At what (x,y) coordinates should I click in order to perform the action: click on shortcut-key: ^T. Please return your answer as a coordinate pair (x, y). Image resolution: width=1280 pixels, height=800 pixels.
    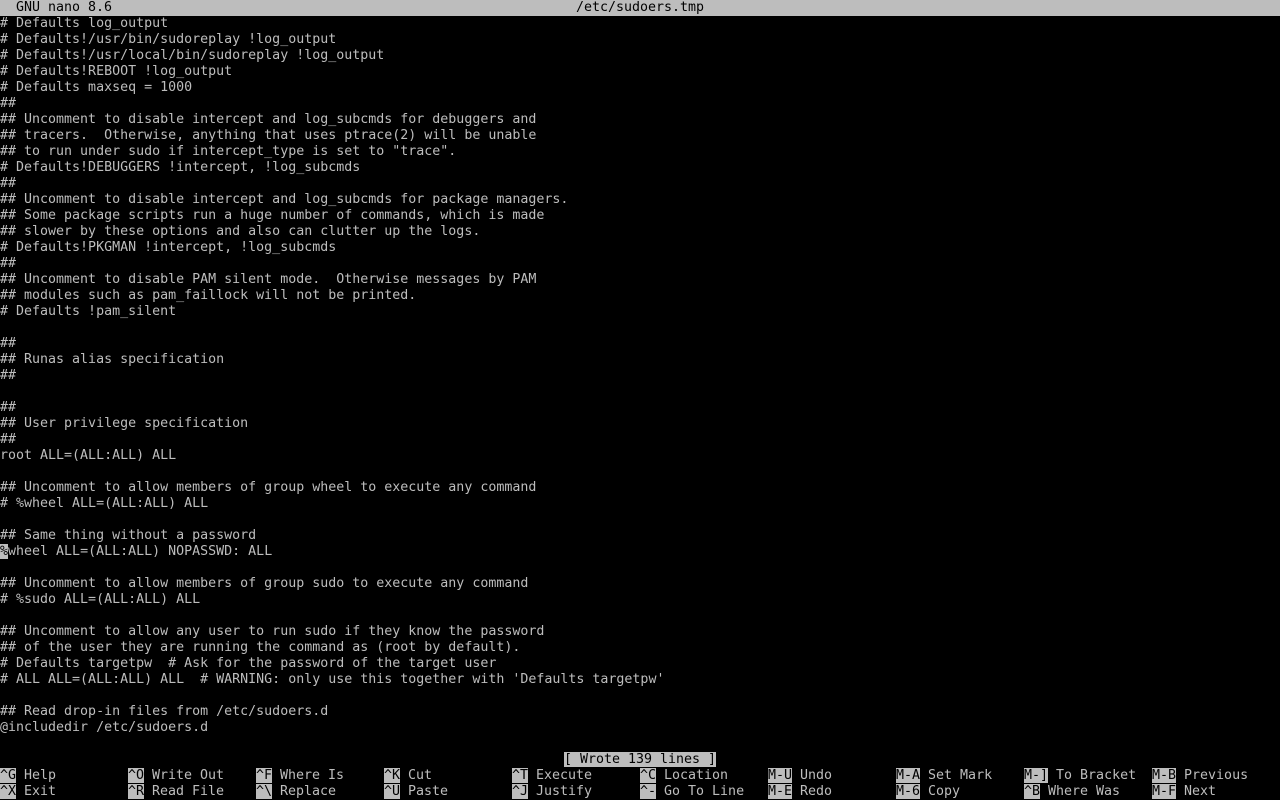
    Looking at the image, I should click on (520, 775).